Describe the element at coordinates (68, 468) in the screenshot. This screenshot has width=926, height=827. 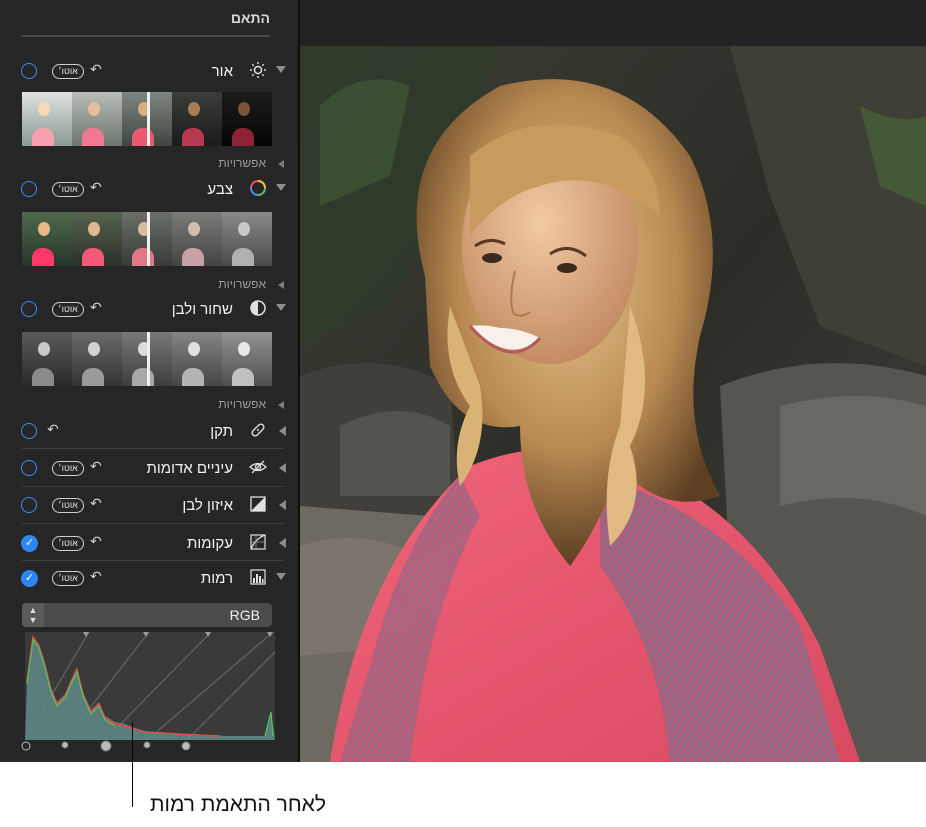
I see `auto-button-redeye: אוטו׳` at that location.